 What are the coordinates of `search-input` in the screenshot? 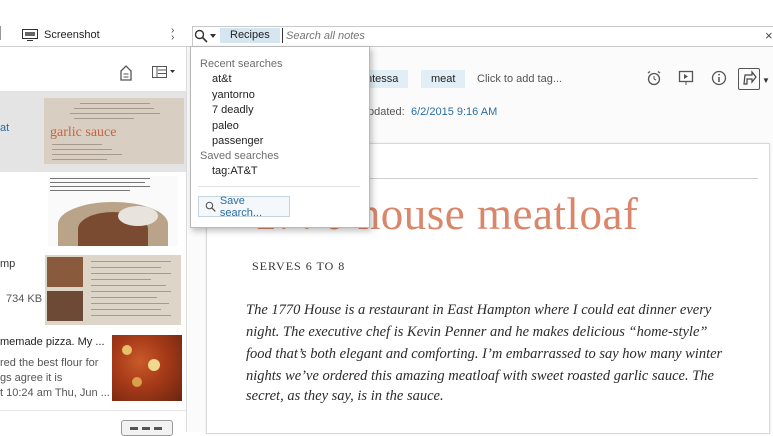 It's located at (519, 35).